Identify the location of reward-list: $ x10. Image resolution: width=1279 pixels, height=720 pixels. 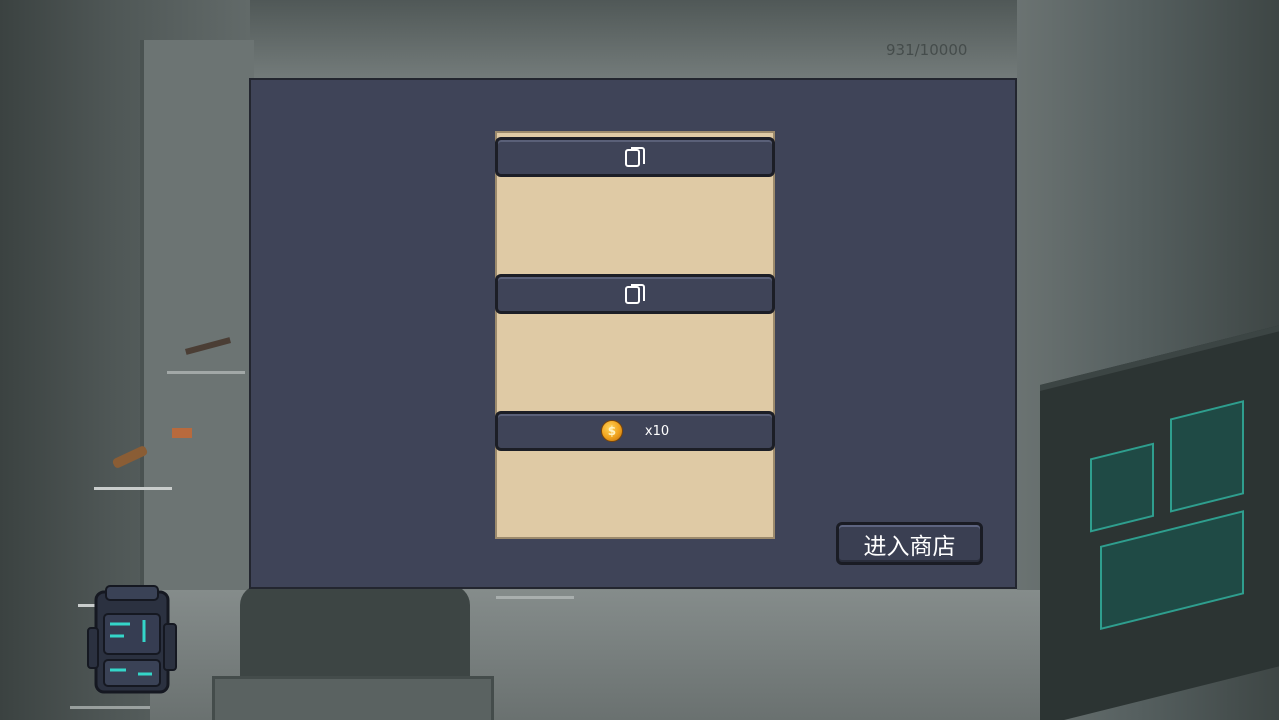
(635, 335).